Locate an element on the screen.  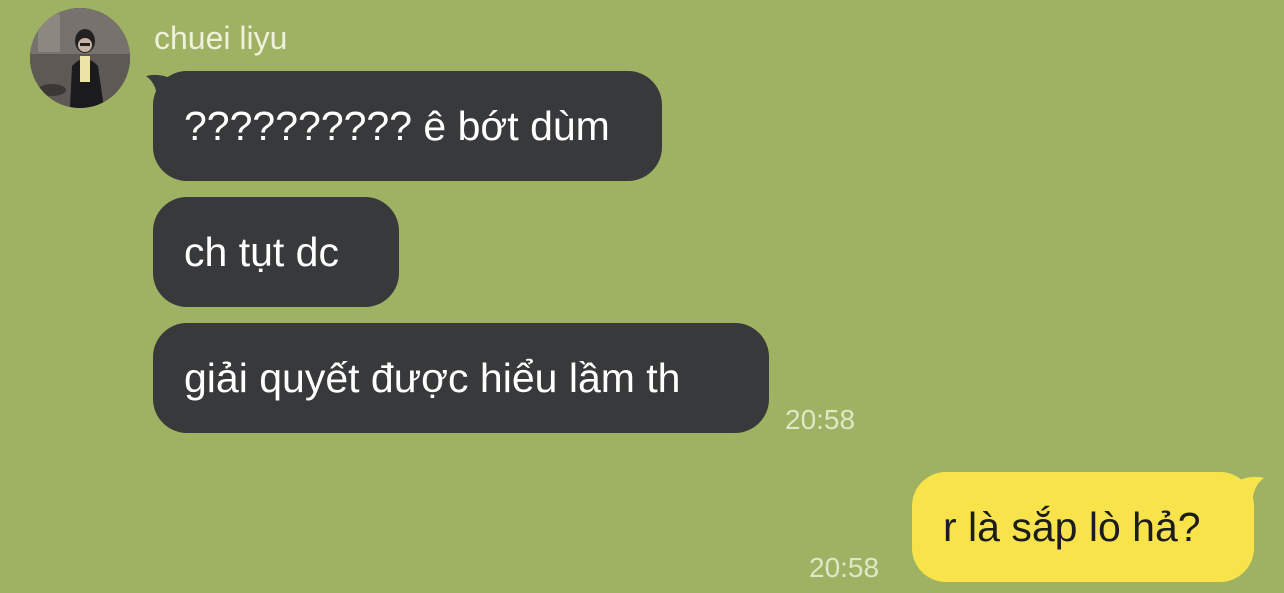
sender-avatar is located at coordinates (80, 58).